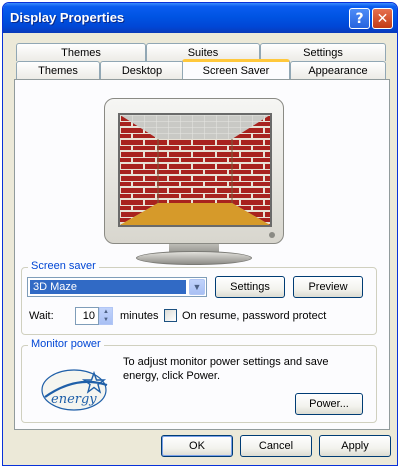 This screenshot has height=468, width=400. Describe the element at coordinates (200, 18) in the screenshot. I see `title-bar: Display Properties ? ✕` at that location.